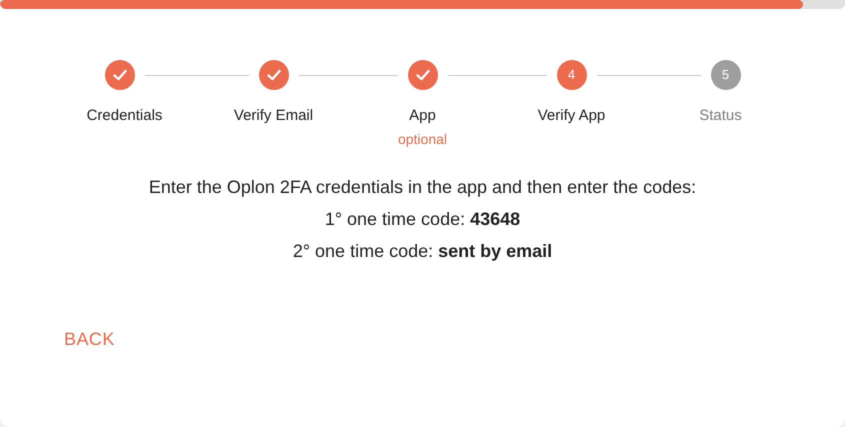 Image resolution: width=845 pixels, height=427 pixels. Describe the element at coordinates (274, 116) in the screenshot. I see `step-label: Verify Email` at that location.